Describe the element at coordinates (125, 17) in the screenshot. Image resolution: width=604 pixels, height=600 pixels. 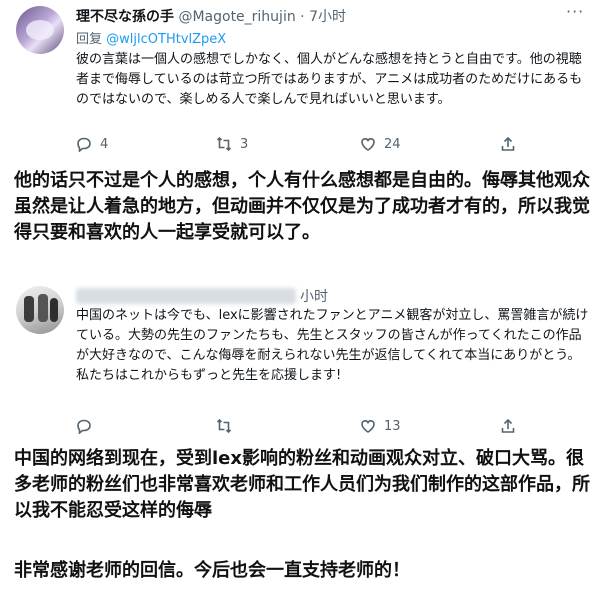
I see `display-name: 理不尽な孫の手` at that location.